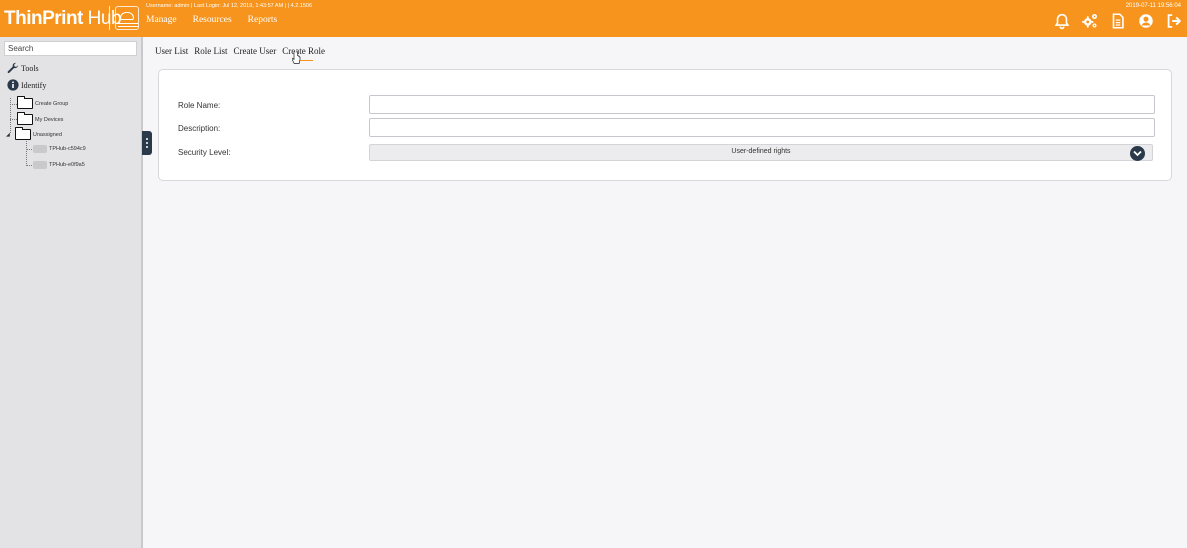 This screenshot has width=1187, height=548. Describe the element at coordinates (762, 127) in the screenshot. I see `description-input` at that location.